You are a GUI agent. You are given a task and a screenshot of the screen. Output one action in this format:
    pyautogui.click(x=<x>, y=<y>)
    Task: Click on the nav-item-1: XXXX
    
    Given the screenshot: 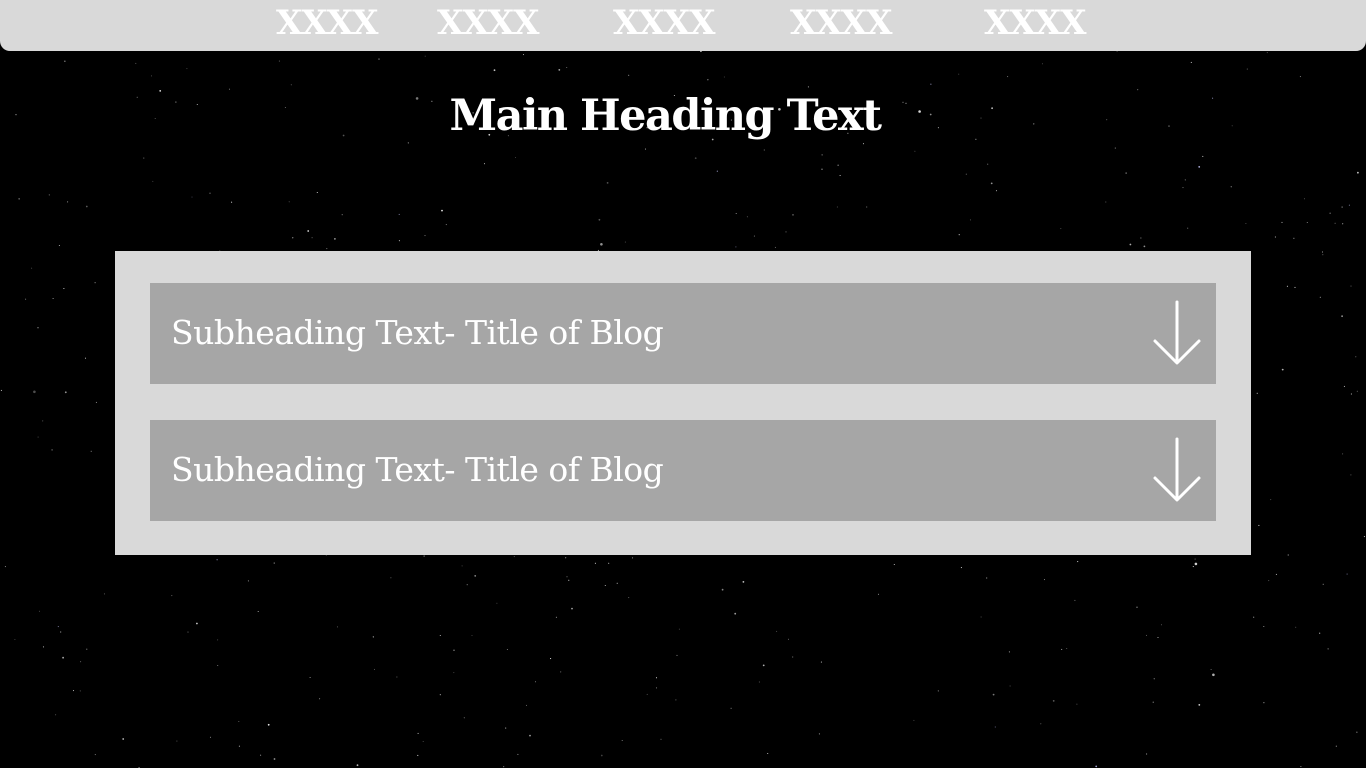 What is the action you would take?
    pyautogui.click(x=327, y=23)
    